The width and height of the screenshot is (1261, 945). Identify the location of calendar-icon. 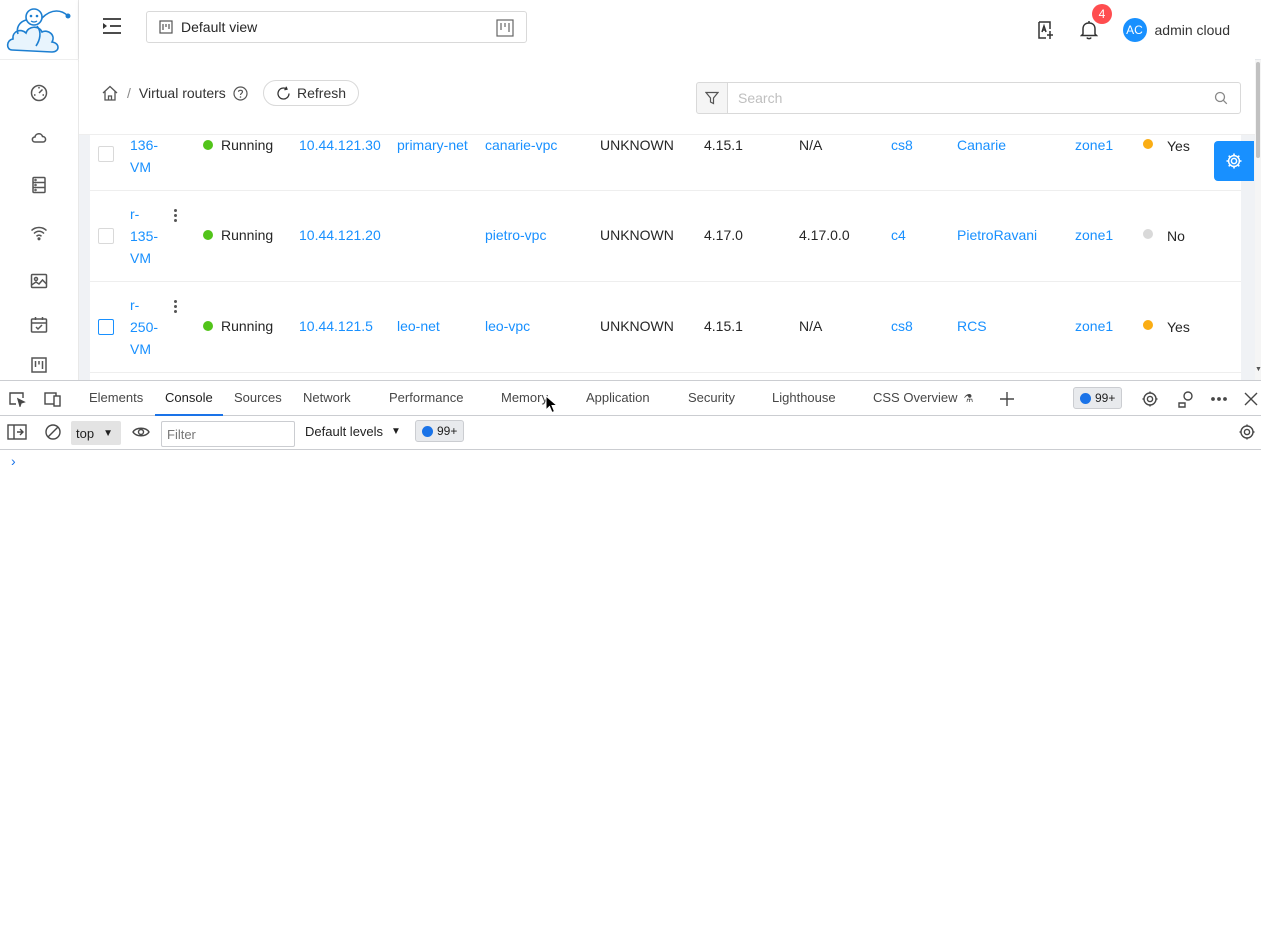
(39, 325).